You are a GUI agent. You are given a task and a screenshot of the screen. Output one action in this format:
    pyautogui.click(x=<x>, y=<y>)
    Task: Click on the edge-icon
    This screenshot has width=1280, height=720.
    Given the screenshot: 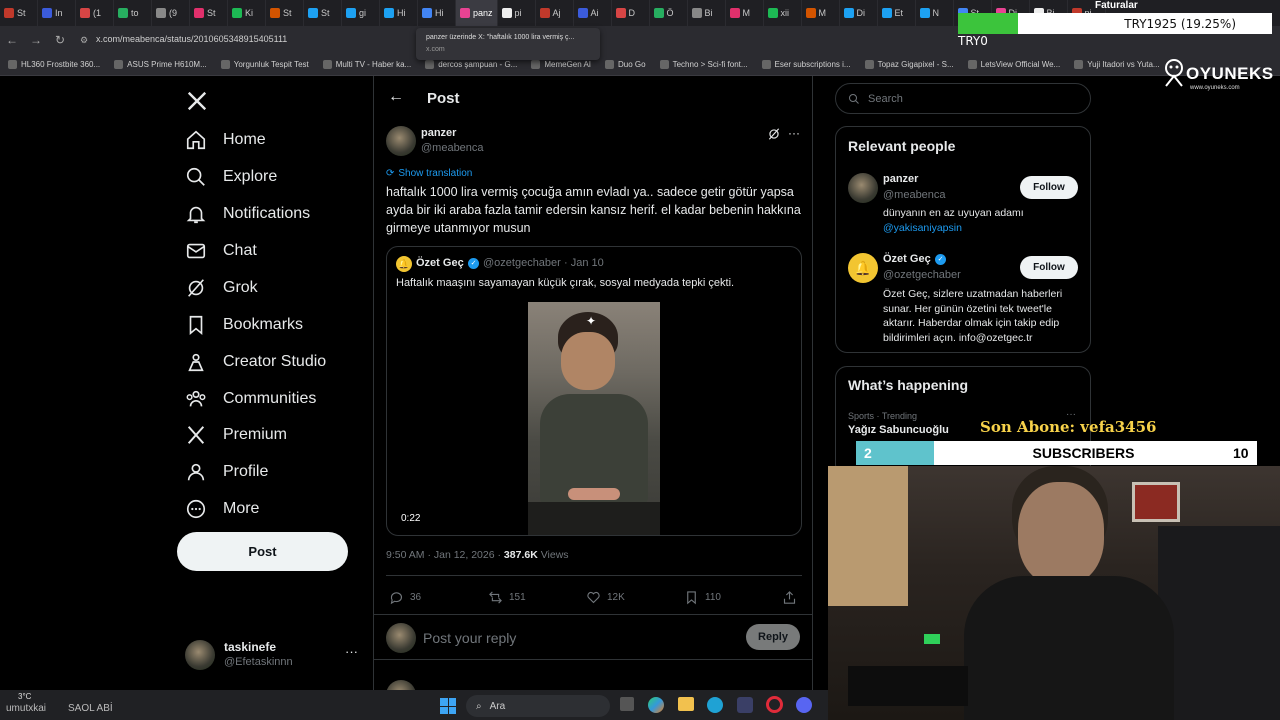 What is the action you would take?
    pyautogui.click(x=715, y=705)
    